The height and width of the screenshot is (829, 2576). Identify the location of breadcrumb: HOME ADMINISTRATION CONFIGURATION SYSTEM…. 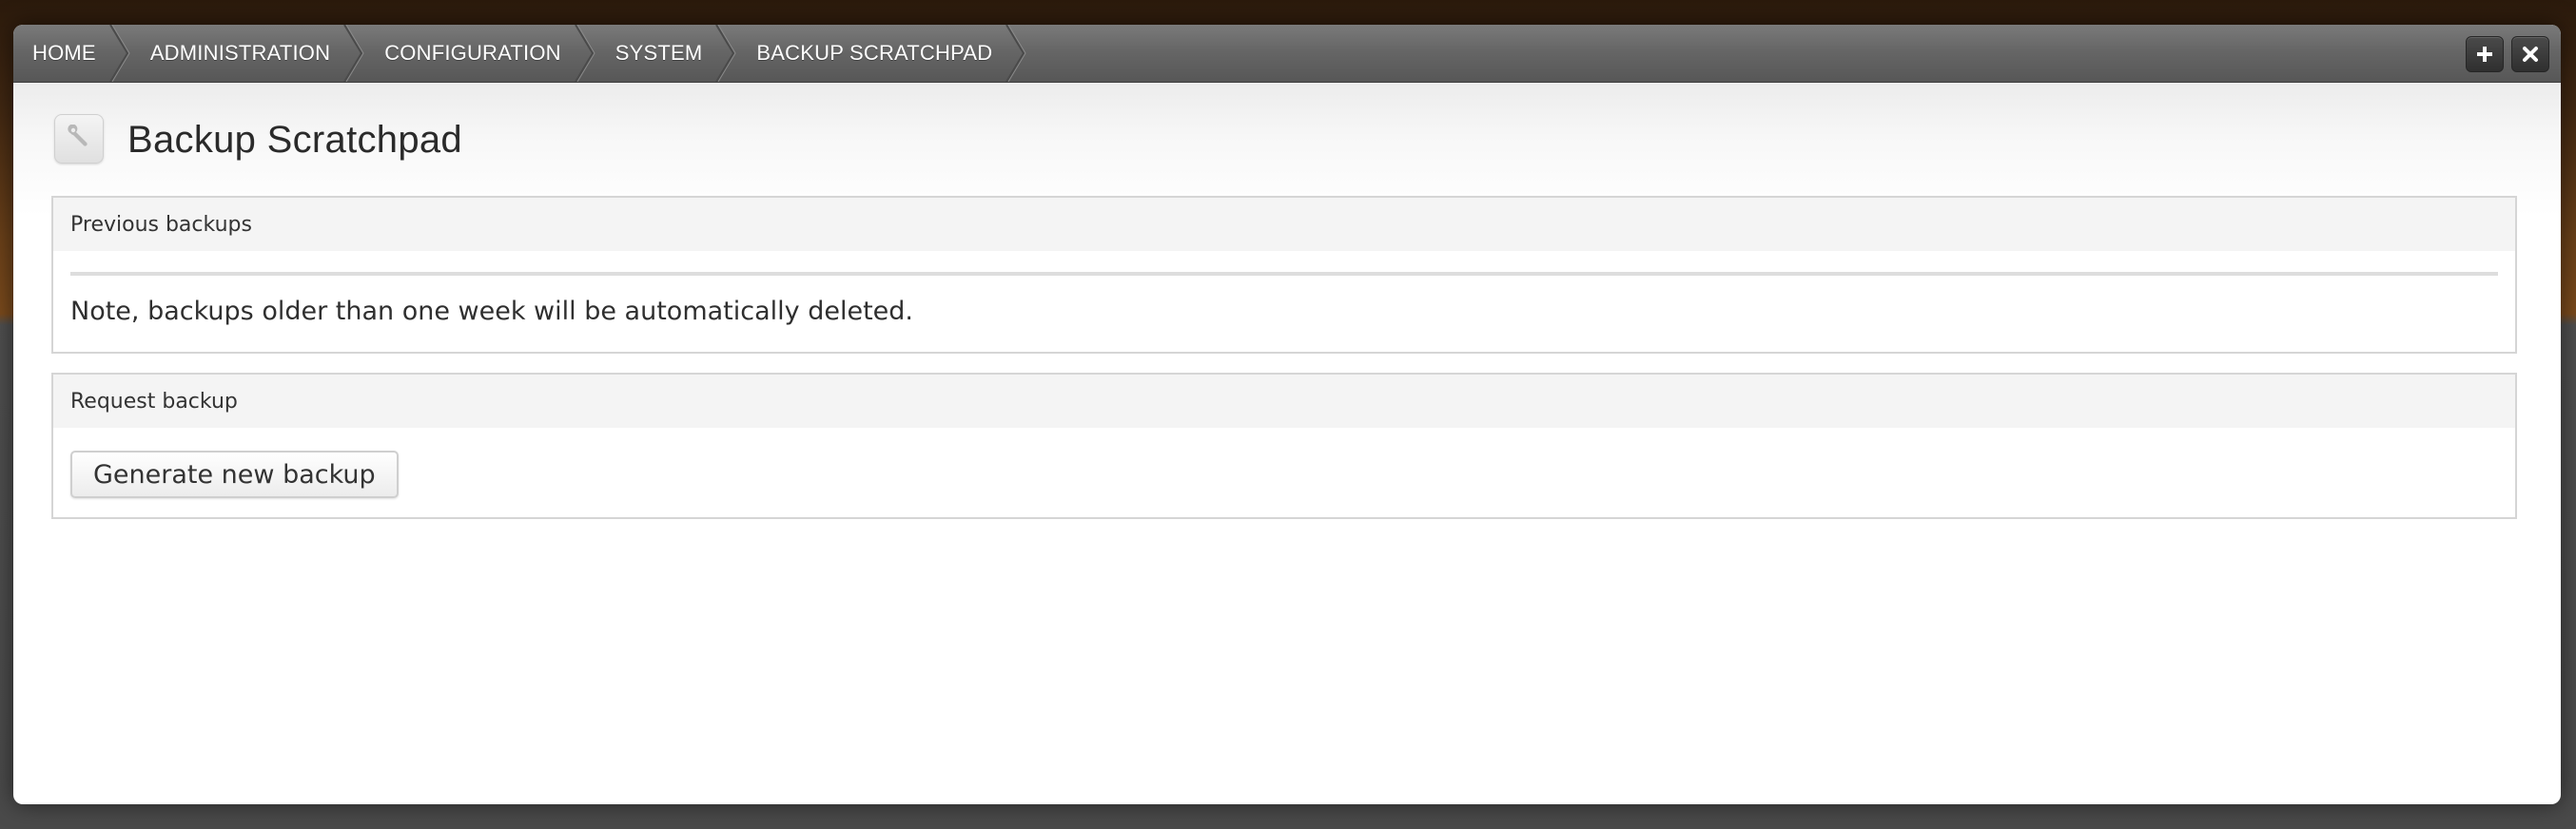
(520, 53).